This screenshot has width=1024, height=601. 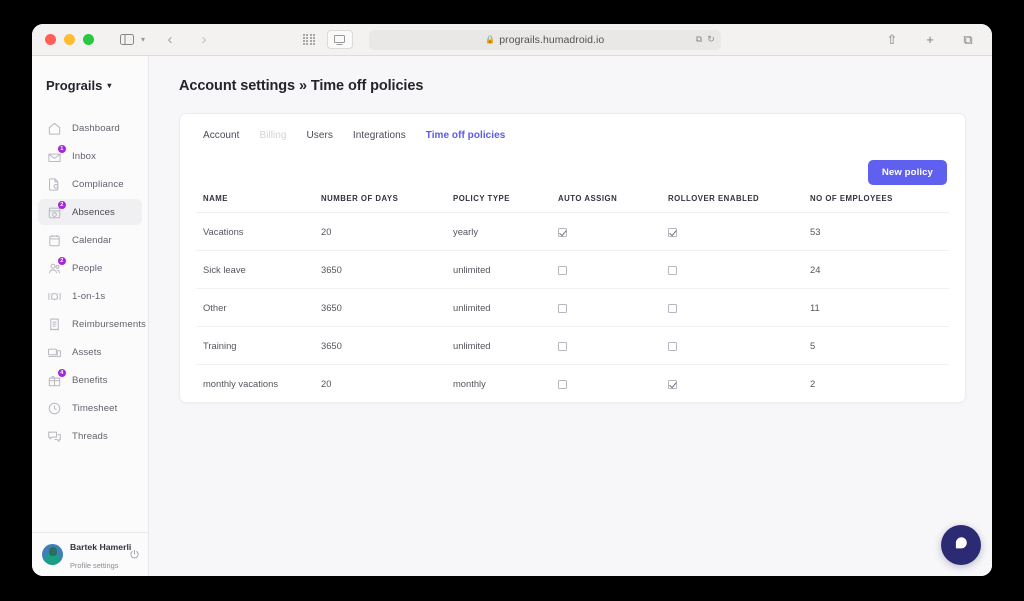 I want to click on table-row: monthly vacations 20 monthly 2, so click(x=572, y=384).